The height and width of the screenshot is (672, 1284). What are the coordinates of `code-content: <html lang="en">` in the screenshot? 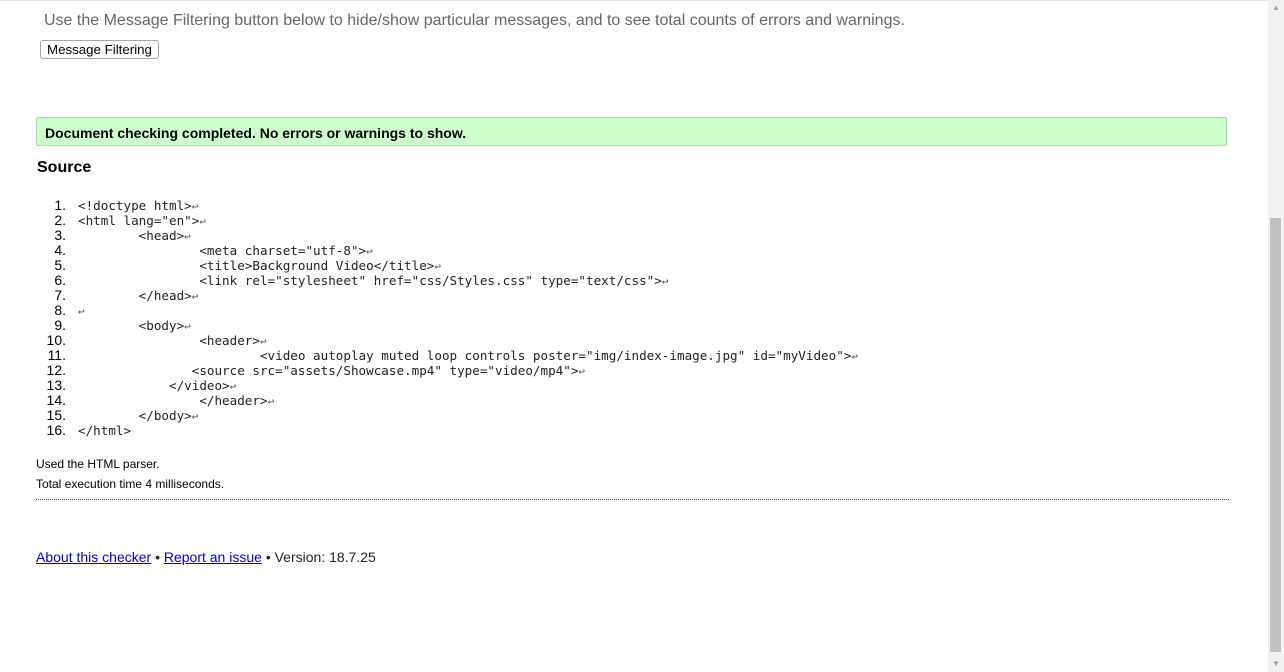 It's located at (139, 220).